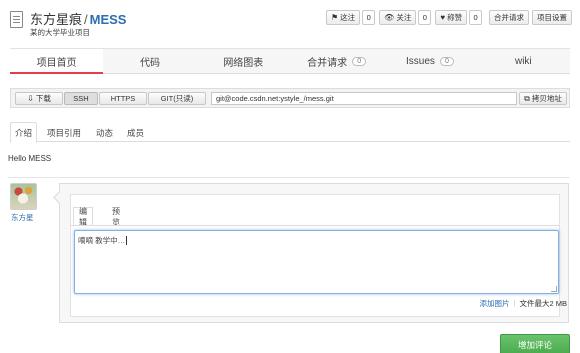 The image size is (580, 353). I want to click on tab-network-graph: 网络图表, so click(243, 61).